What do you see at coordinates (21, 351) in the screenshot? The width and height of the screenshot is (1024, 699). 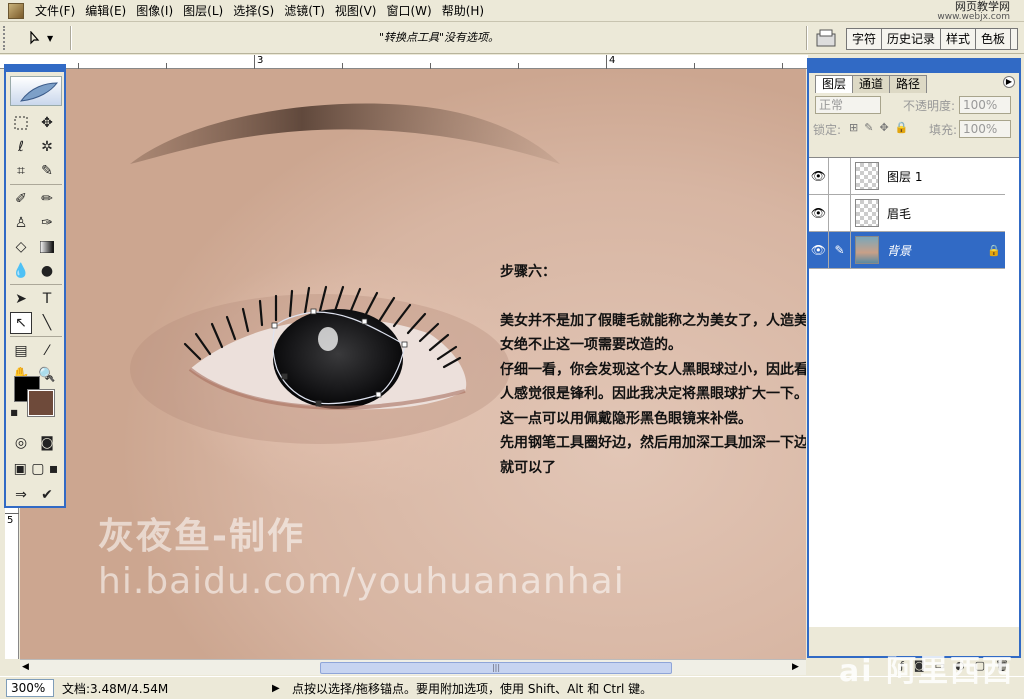 I see `notes-tool-icon: ▤` at bounding box center [21, 351].